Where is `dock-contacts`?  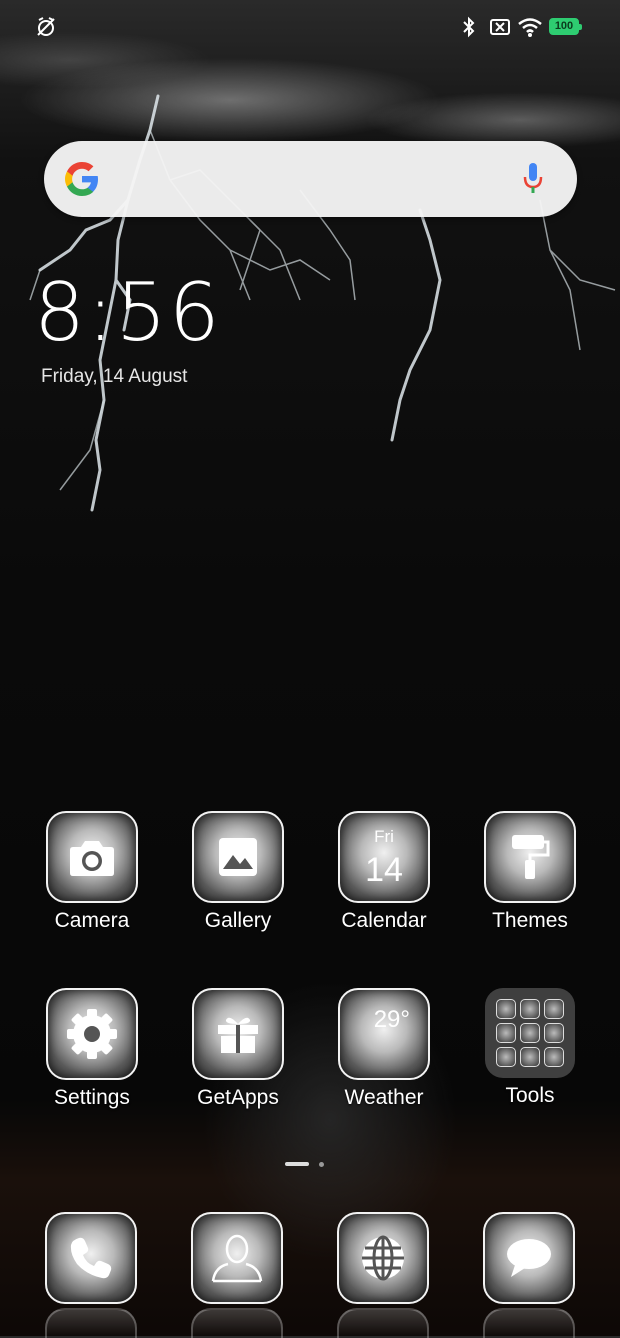
dock-contacts is located at coordinates (237, 1275).